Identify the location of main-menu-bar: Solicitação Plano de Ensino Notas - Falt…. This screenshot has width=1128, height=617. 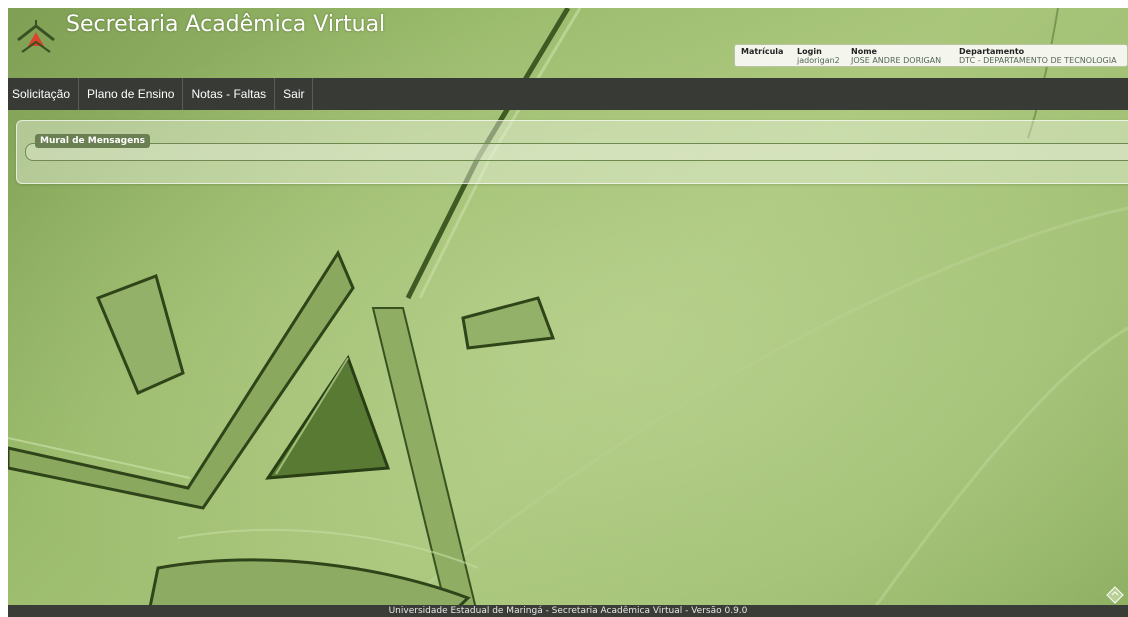
(568, 94).